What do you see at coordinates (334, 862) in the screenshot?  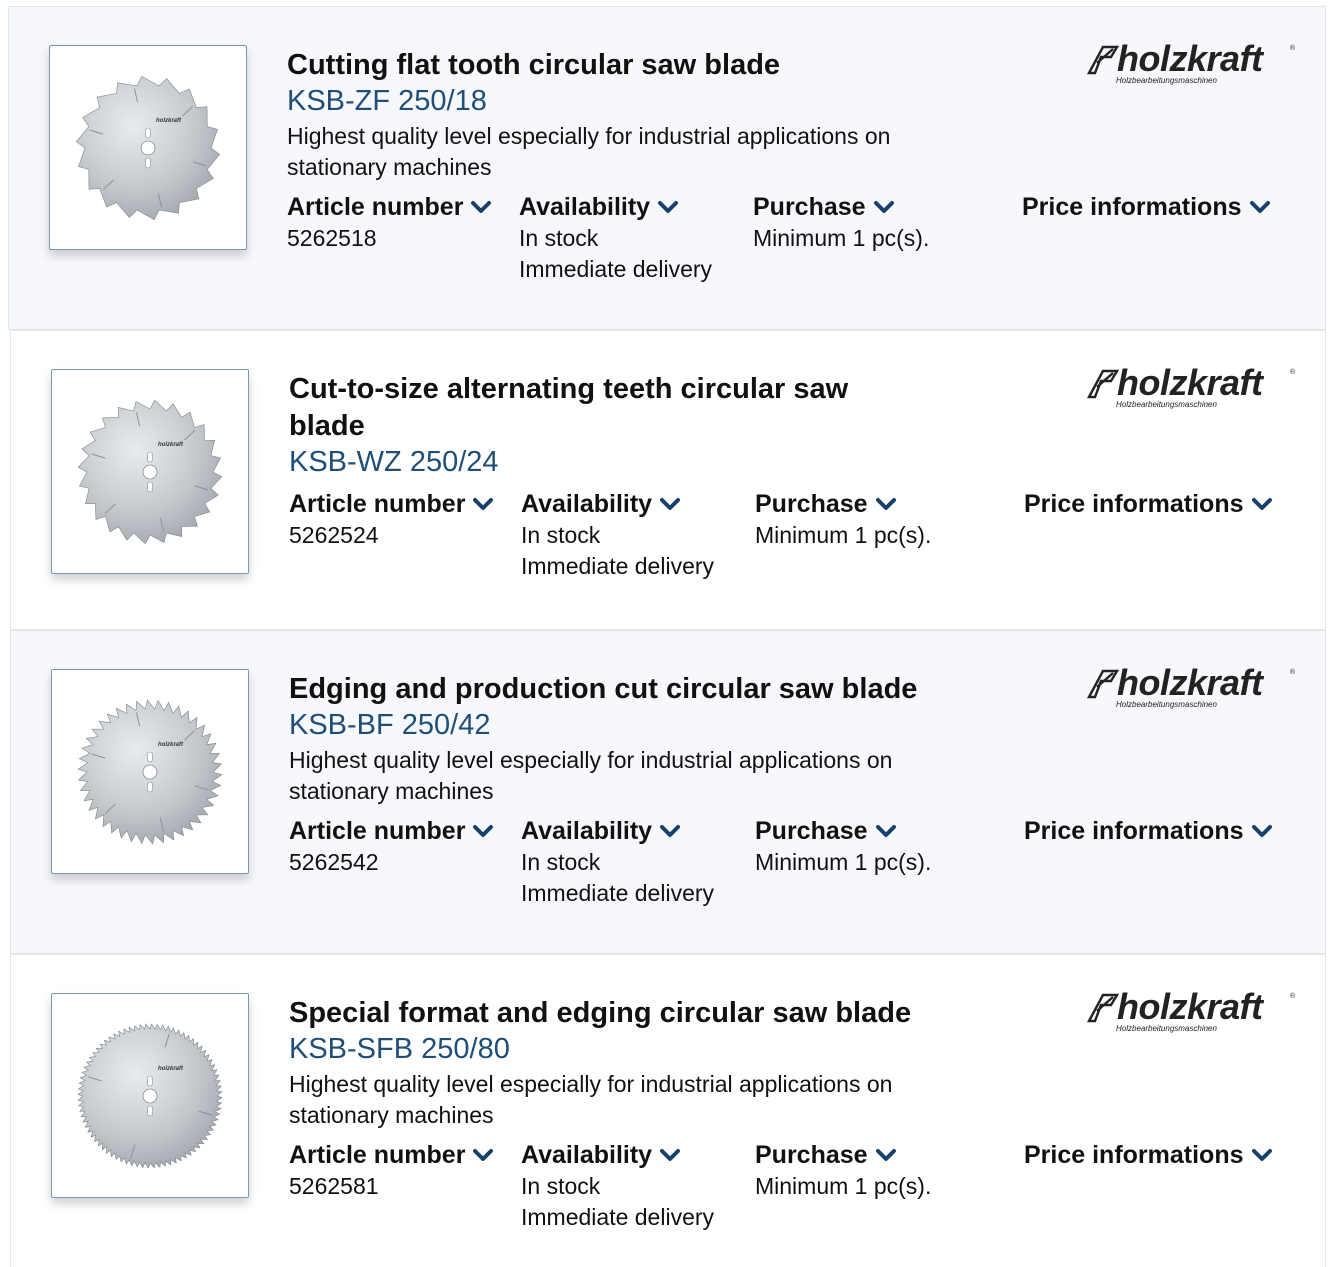 I see `article-number-value: 5262542` at bounding box center [334, 862].